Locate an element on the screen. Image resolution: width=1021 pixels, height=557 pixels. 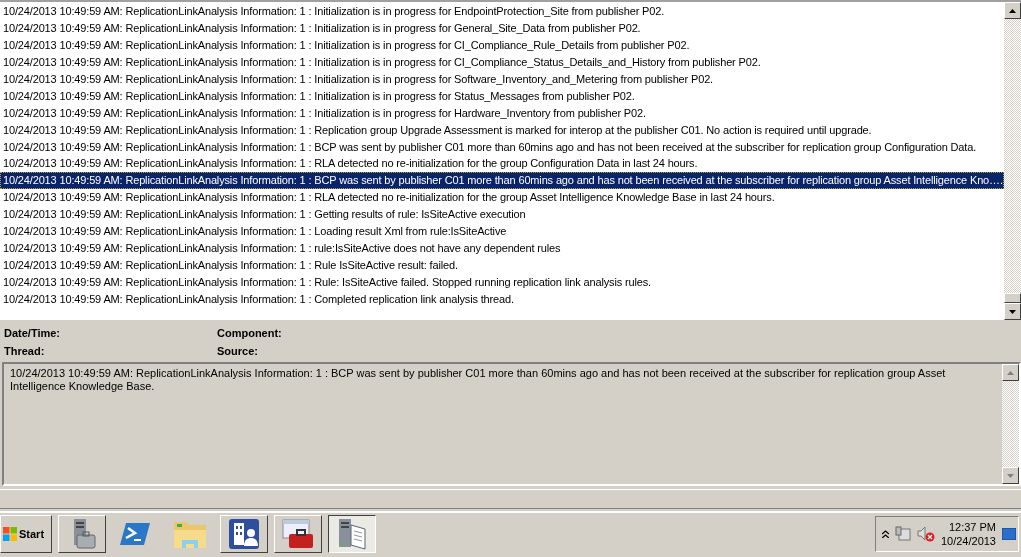
toolbox-icon is located at coordinates (298, 534).